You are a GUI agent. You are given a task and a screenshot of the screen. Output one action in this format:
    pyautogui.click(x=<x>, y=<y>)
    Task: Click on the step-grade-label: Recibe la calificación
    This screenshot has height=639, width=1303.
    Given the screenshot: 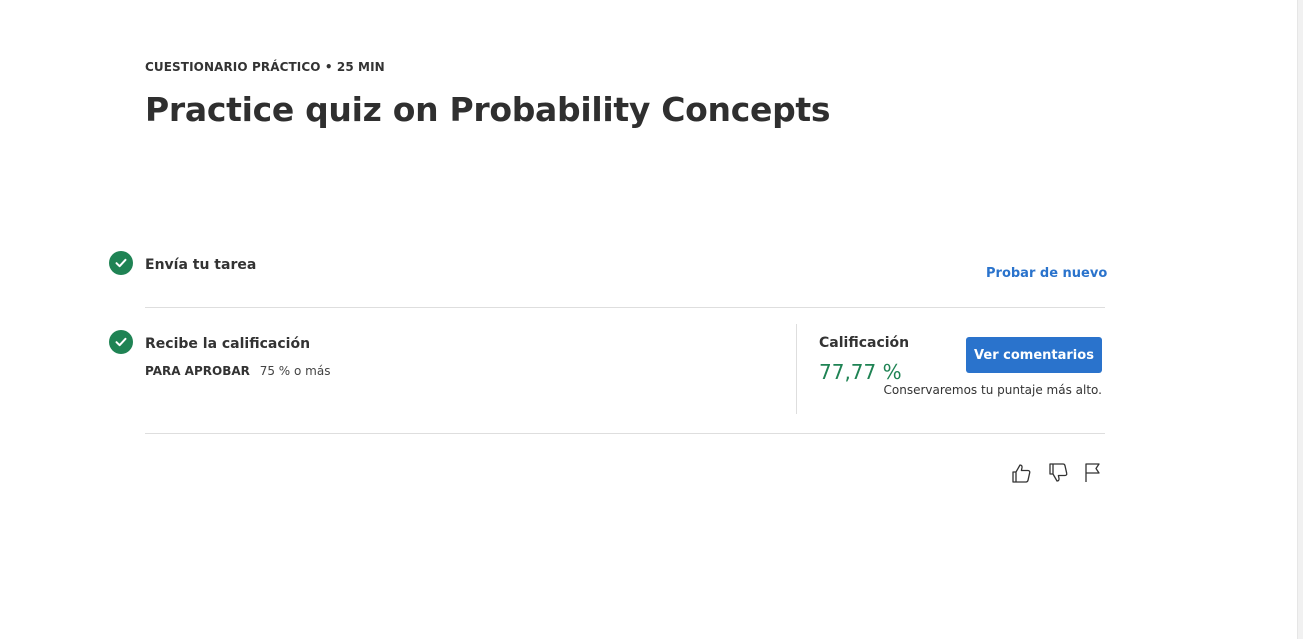 What is the action you would take?
    pyautogui.click(x=228, y=344)
    